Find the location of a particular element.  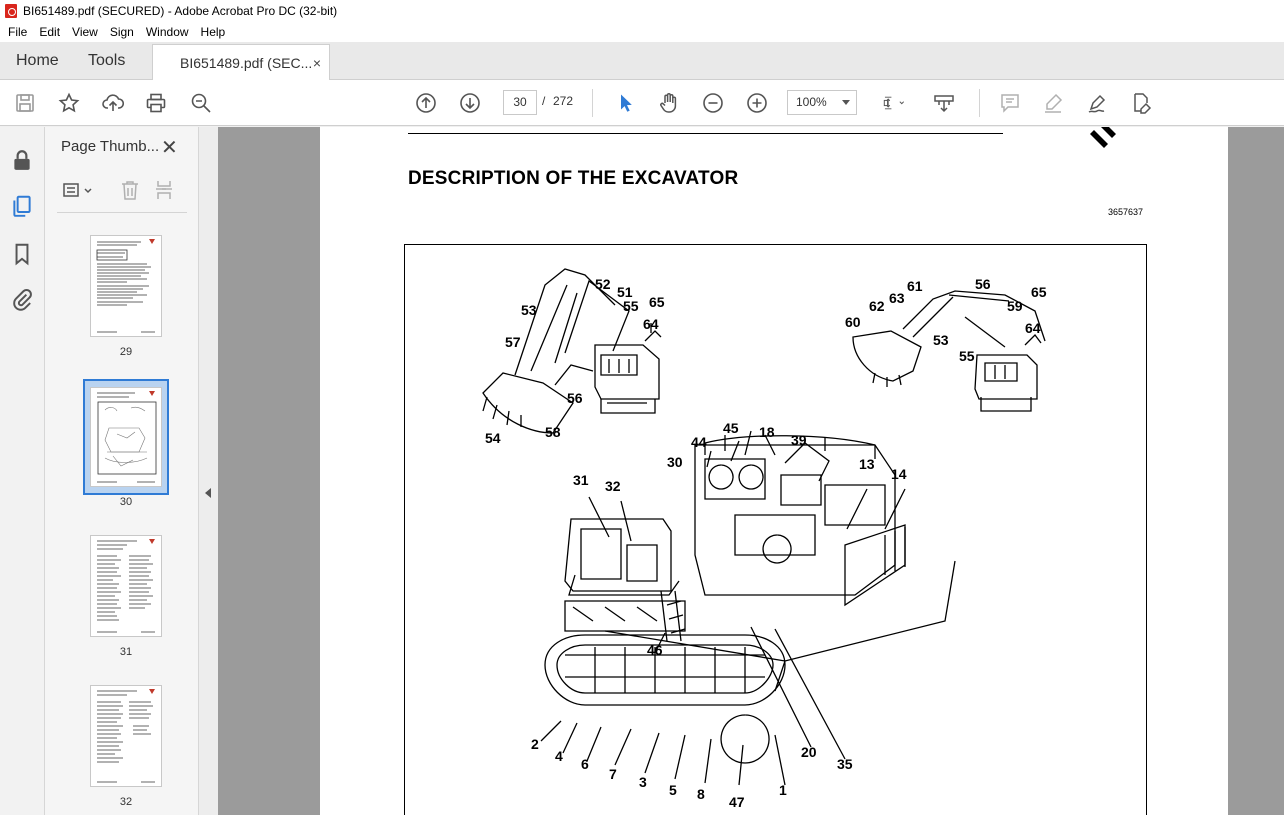

page-fit-icon is located at coordinates (894, 103).